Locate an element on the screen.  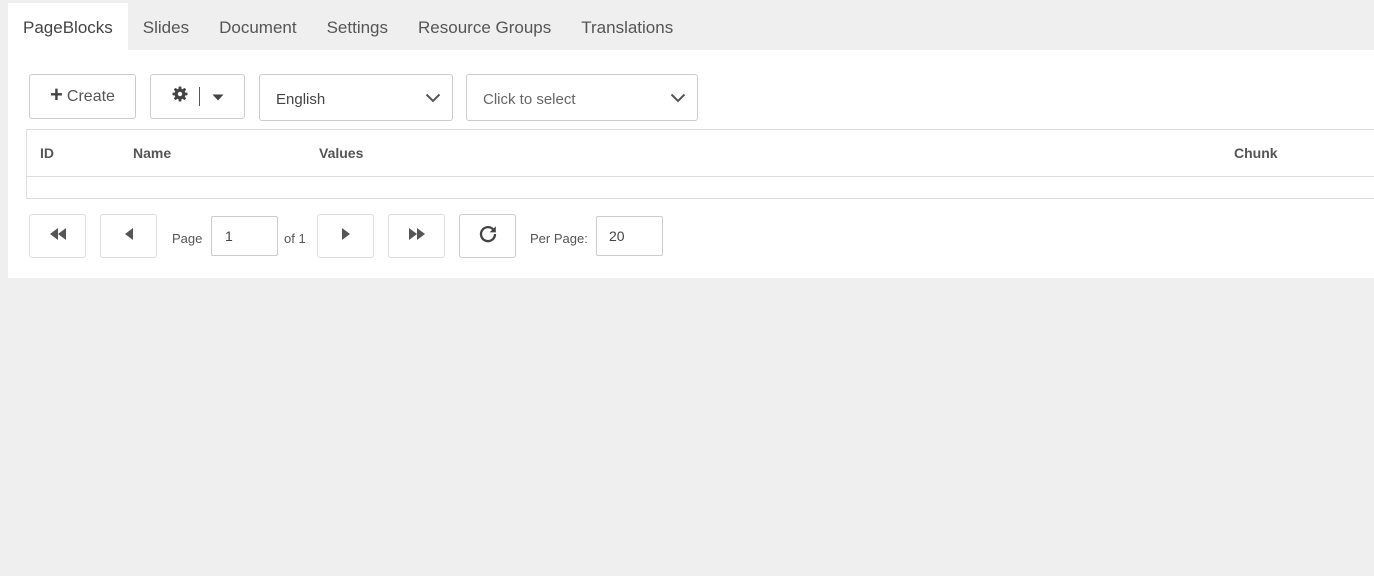
double-left-icon is located at coordinates (58, 236).